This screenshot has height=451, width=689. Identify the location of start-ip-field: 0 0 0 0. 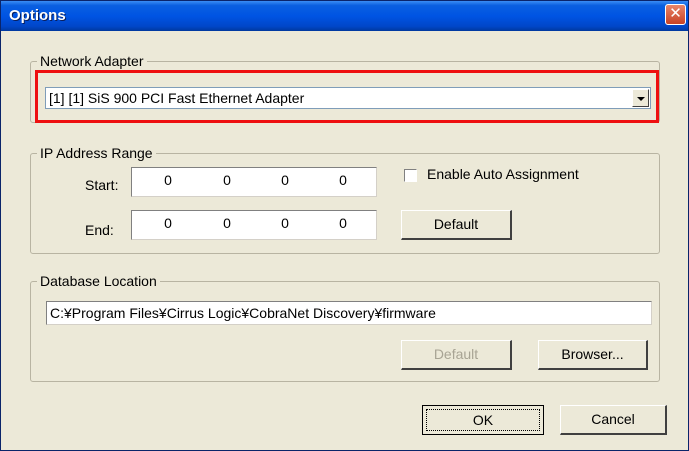
(254, 182).